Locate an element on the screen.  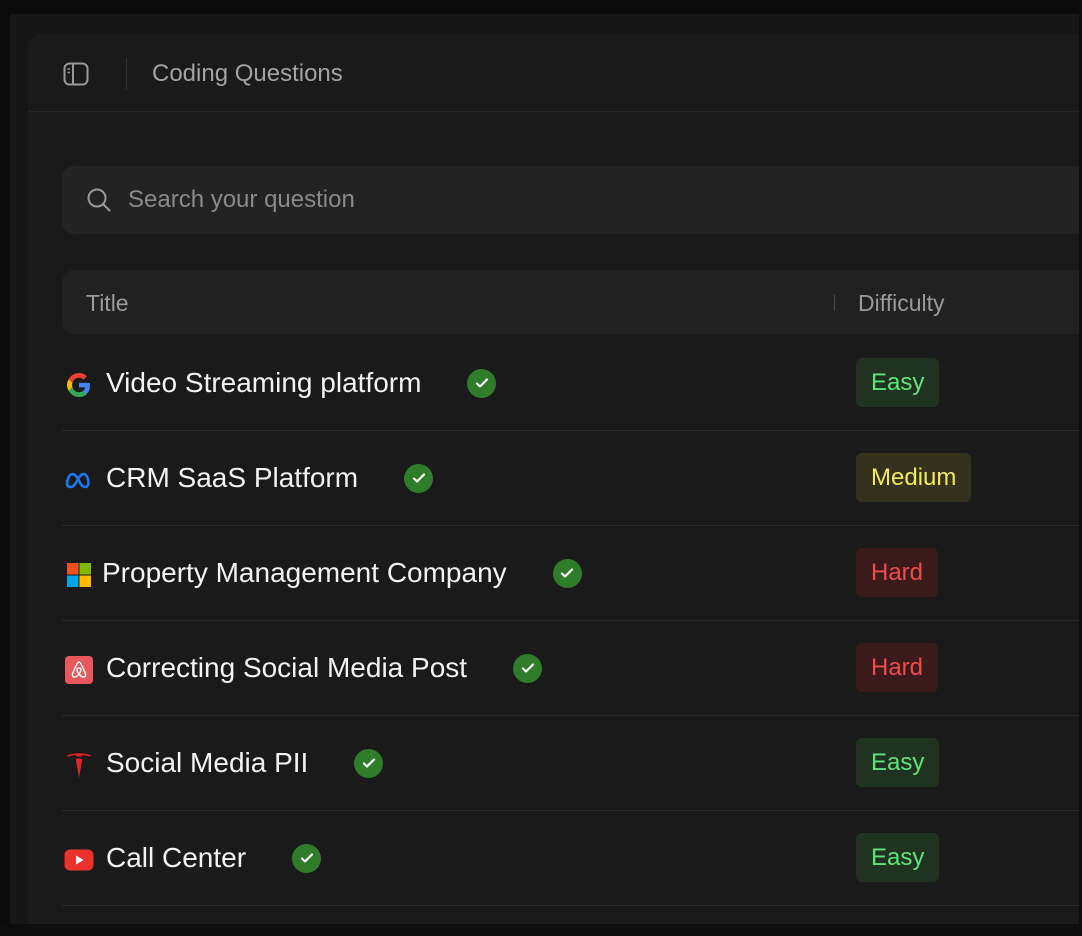
sidebar-icon is located at coordinates (76, 74).